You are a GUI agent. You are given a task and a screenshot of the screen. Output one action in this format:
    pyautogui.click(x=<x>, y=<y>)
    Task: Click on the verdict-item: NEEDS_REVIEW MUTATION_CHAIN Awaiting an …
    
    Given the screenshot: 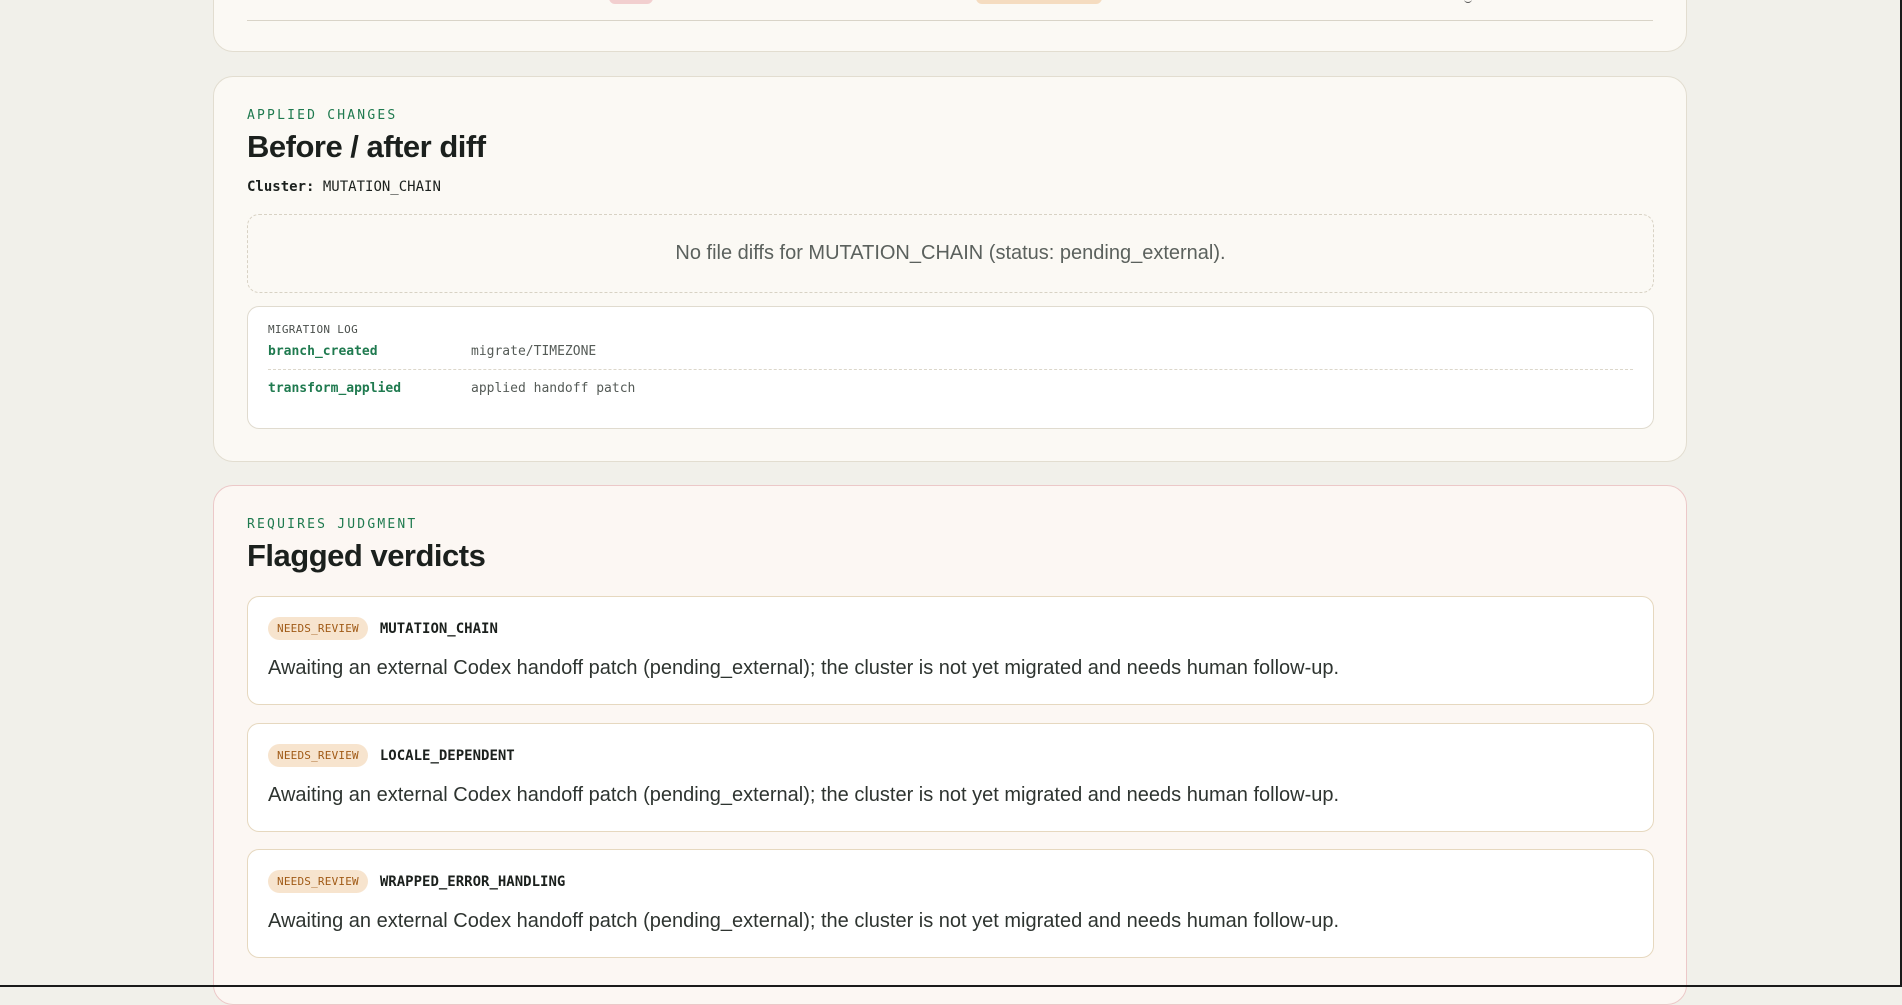 What is the action you would take?
    pyautogui.click(x=950, y=650)
    